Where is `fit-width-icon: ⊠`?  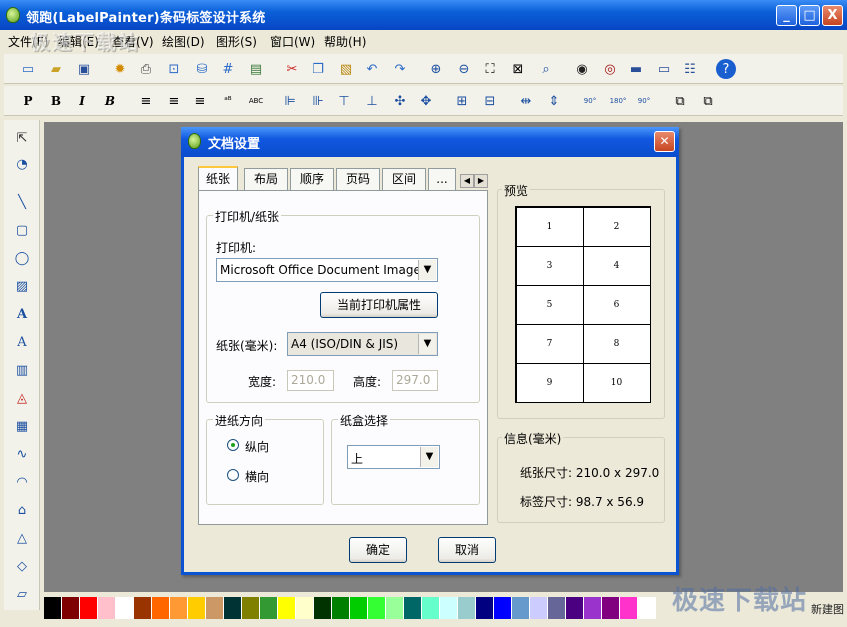
fit-width-icon: ⊠ is located at coordinates (518, 69).